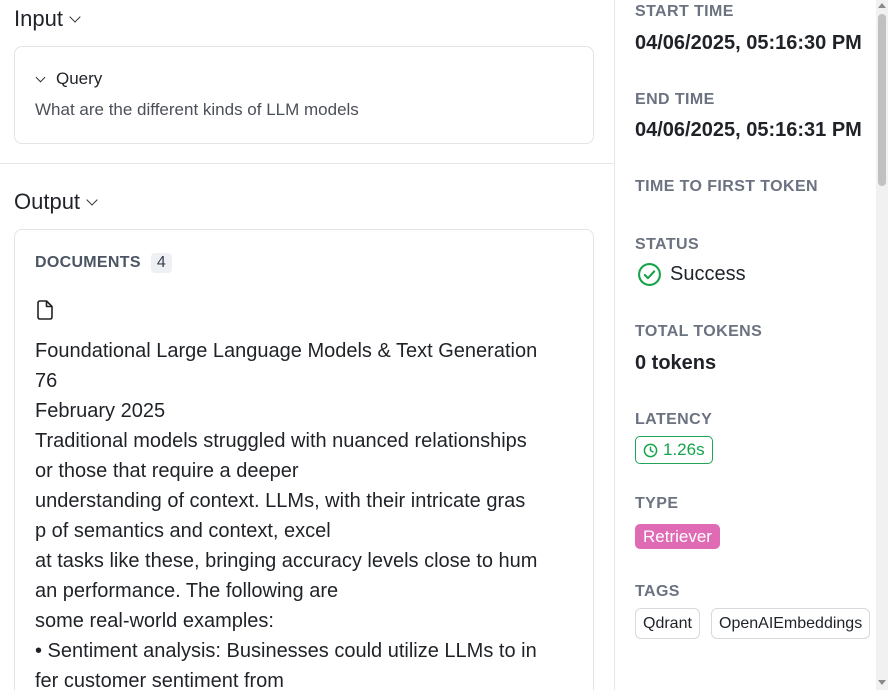 The height and width of the screenshot is (690, 888). Describe the element at coordinates (882, 345) in the screenshot. I see `vertical-scrollbar` at that location.